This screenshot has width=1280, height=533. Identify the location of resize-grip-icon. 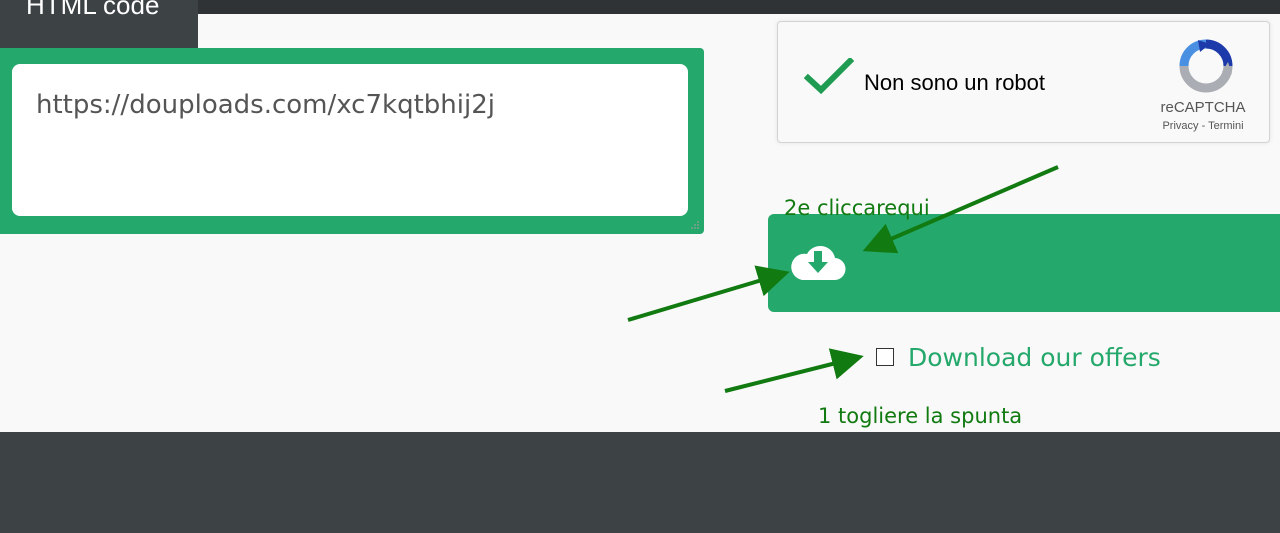
(695, 225).